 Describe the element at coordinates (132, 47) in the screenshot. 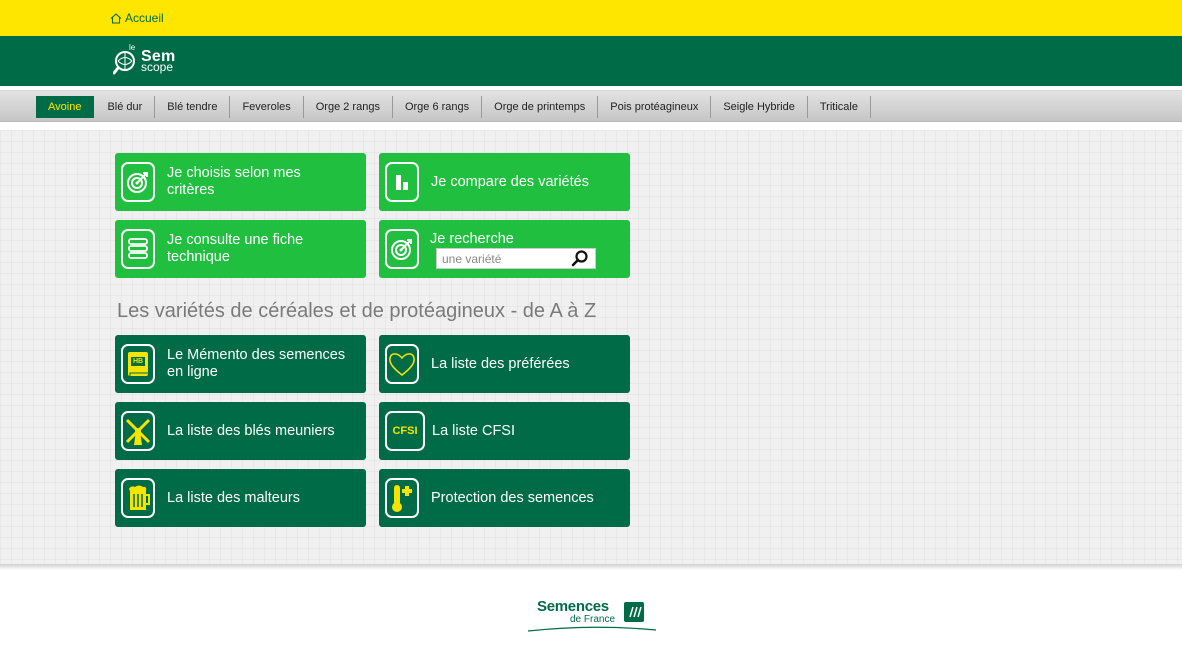

I see `logo-le-text: le` at that location.